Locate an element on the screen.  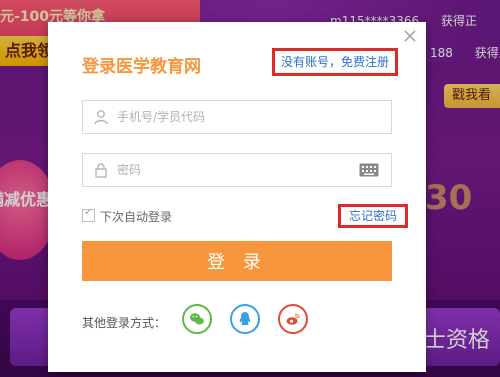
forgot-password-link: 忘记密码 is located at coordinates (373, 216).